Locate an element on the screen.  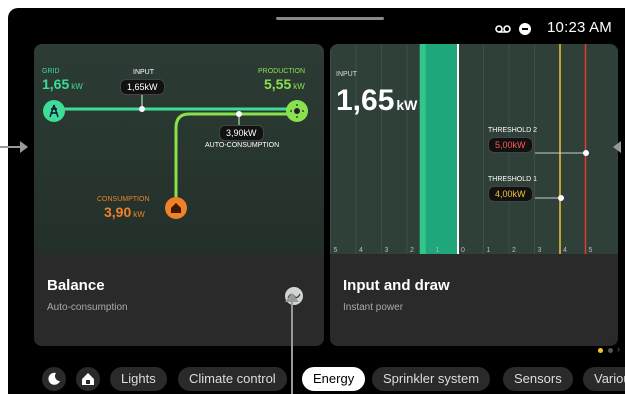
production-value: 5,55 kW is located at coordinates (284, 84).